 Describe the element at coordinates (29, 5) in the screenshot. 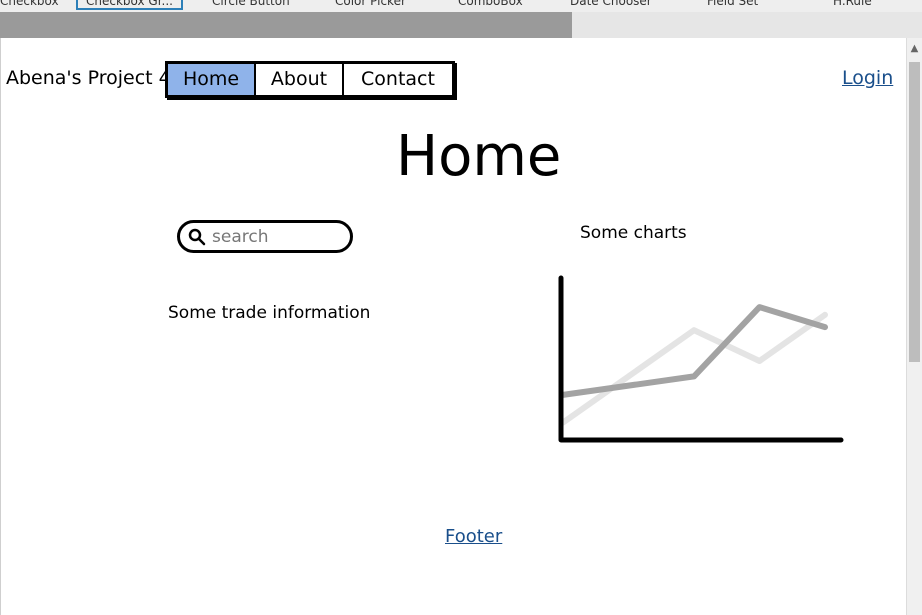

I see `palette-item: Checkbox` at that location.